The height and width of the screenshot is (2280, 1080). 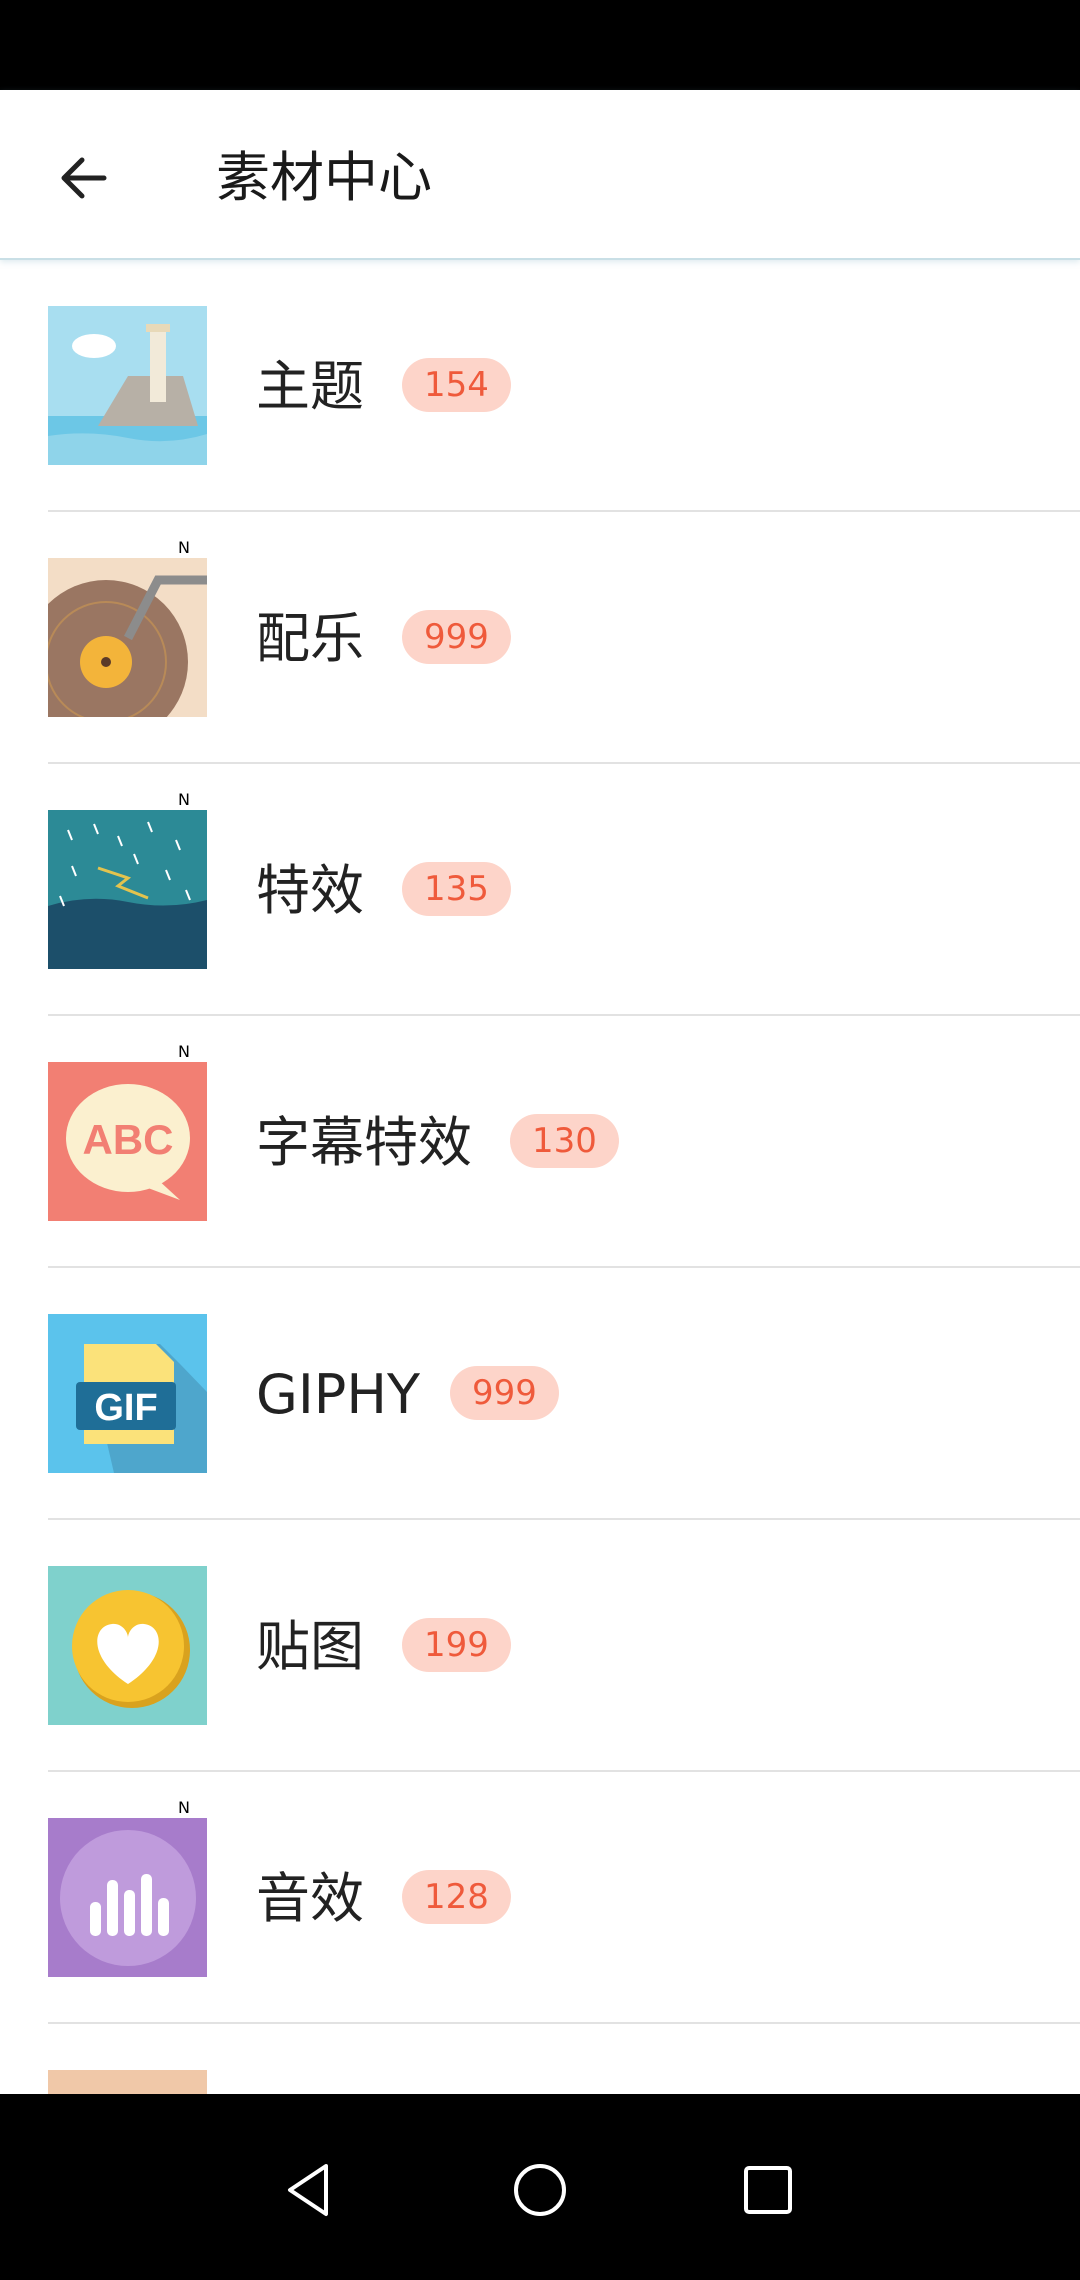 I want to click on square-recents-icon, so click(x=768, y=2190).